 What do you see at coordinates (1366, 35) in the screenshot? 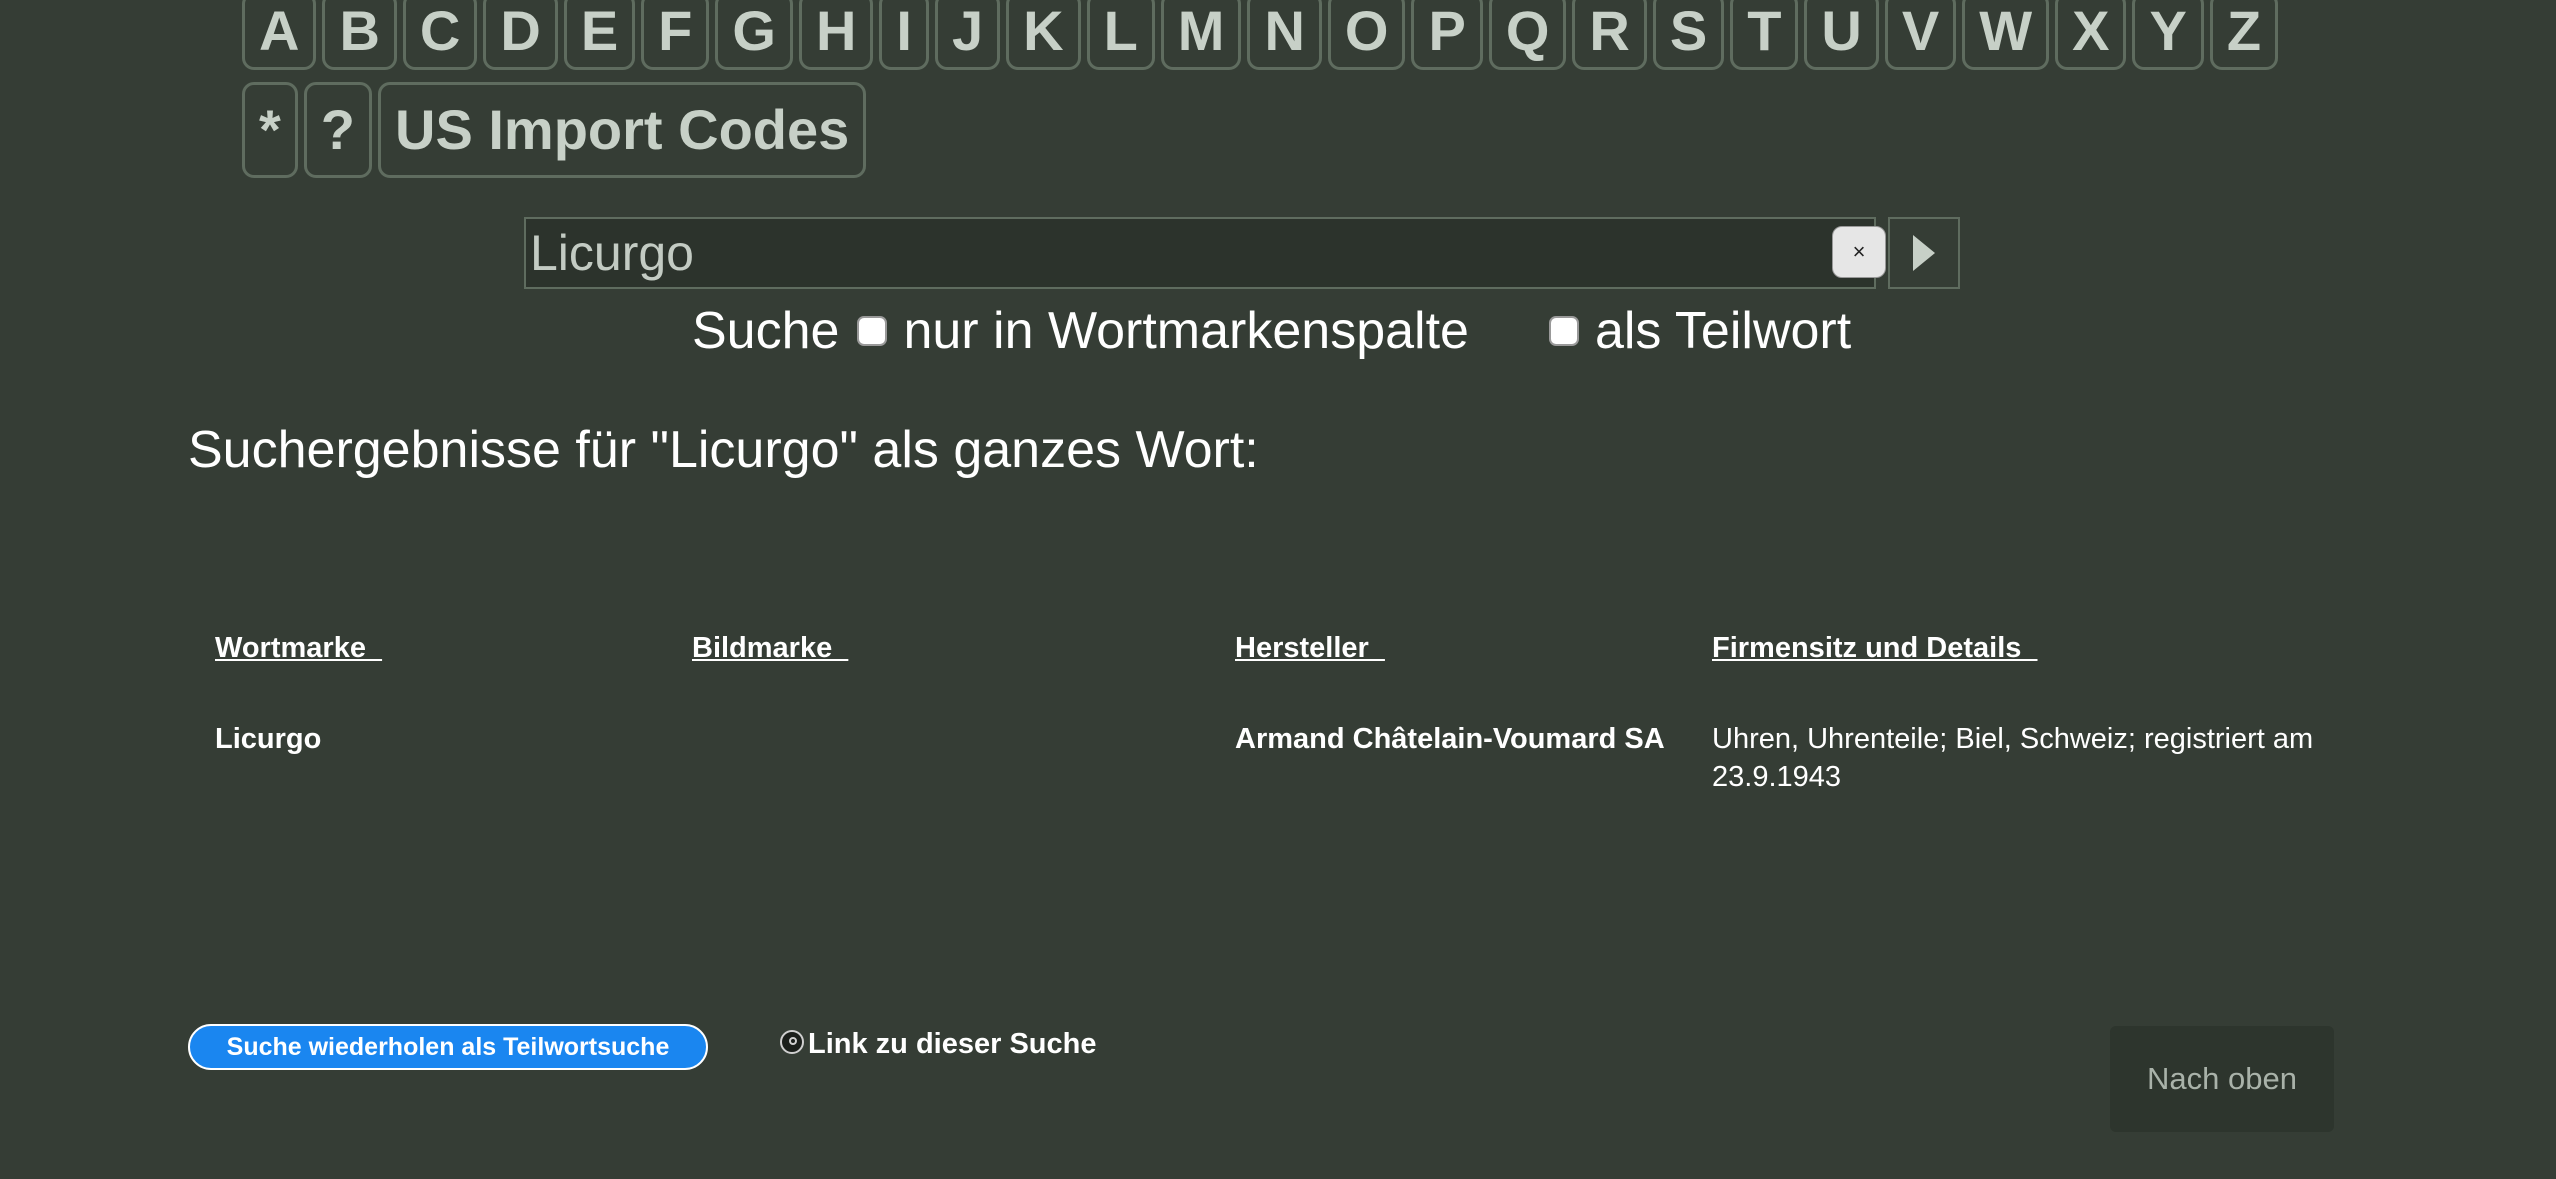
I see `letter-key-o: O` at bounding box center [1366, 35].